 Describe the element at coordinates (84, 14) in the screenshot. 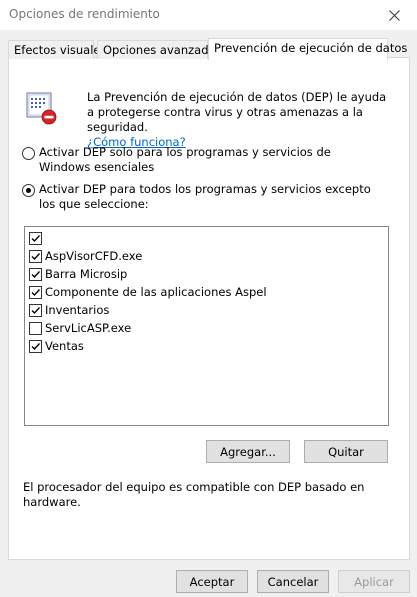

I see `window-title: Opciones de rendimiento` at that location.